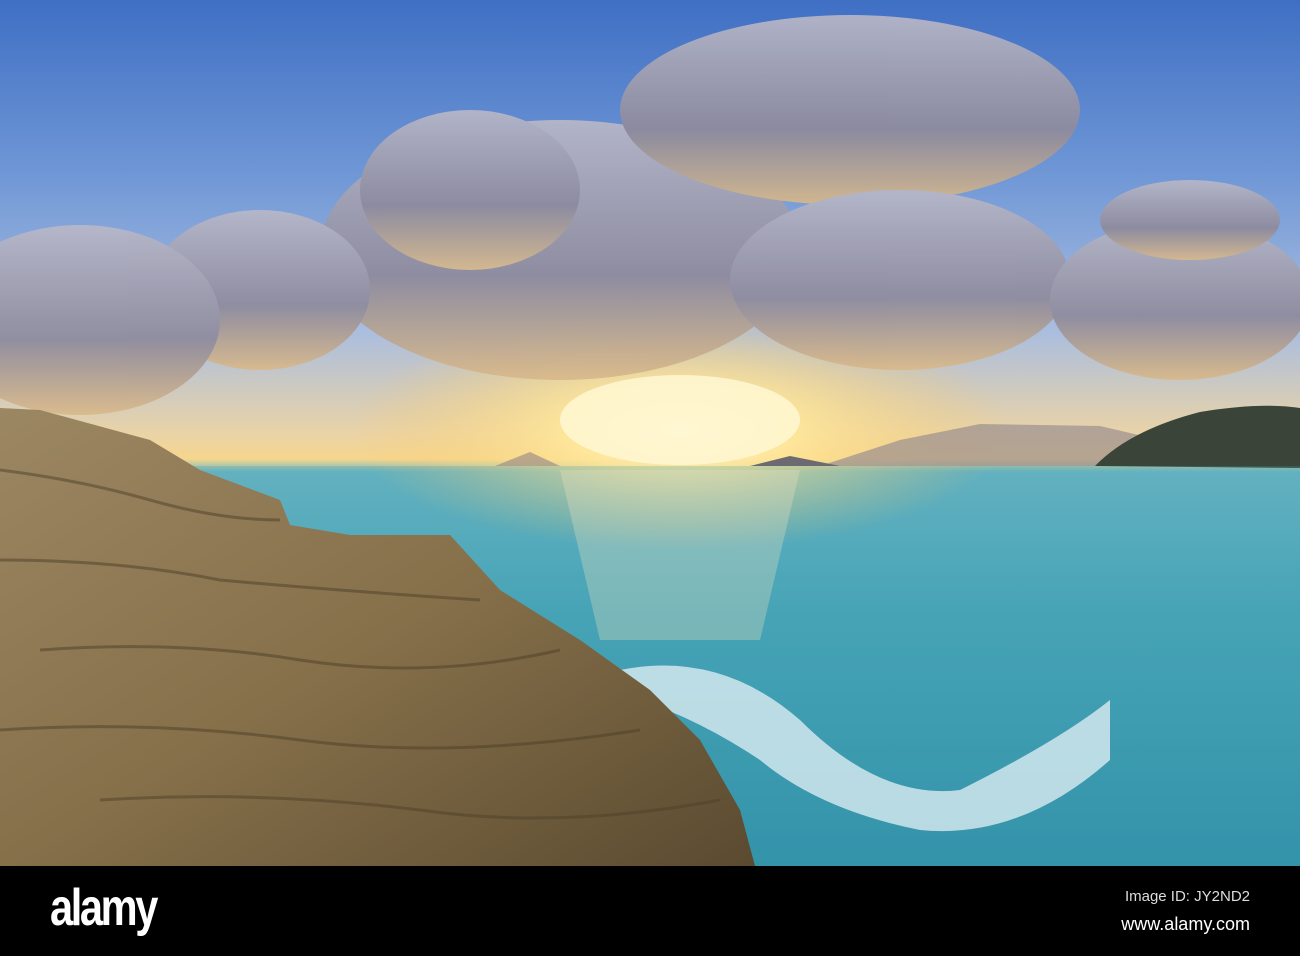 The width and height of the screenshot is (1300, 956). I want to click on alamy-logo: alamy, so click(104, 908).